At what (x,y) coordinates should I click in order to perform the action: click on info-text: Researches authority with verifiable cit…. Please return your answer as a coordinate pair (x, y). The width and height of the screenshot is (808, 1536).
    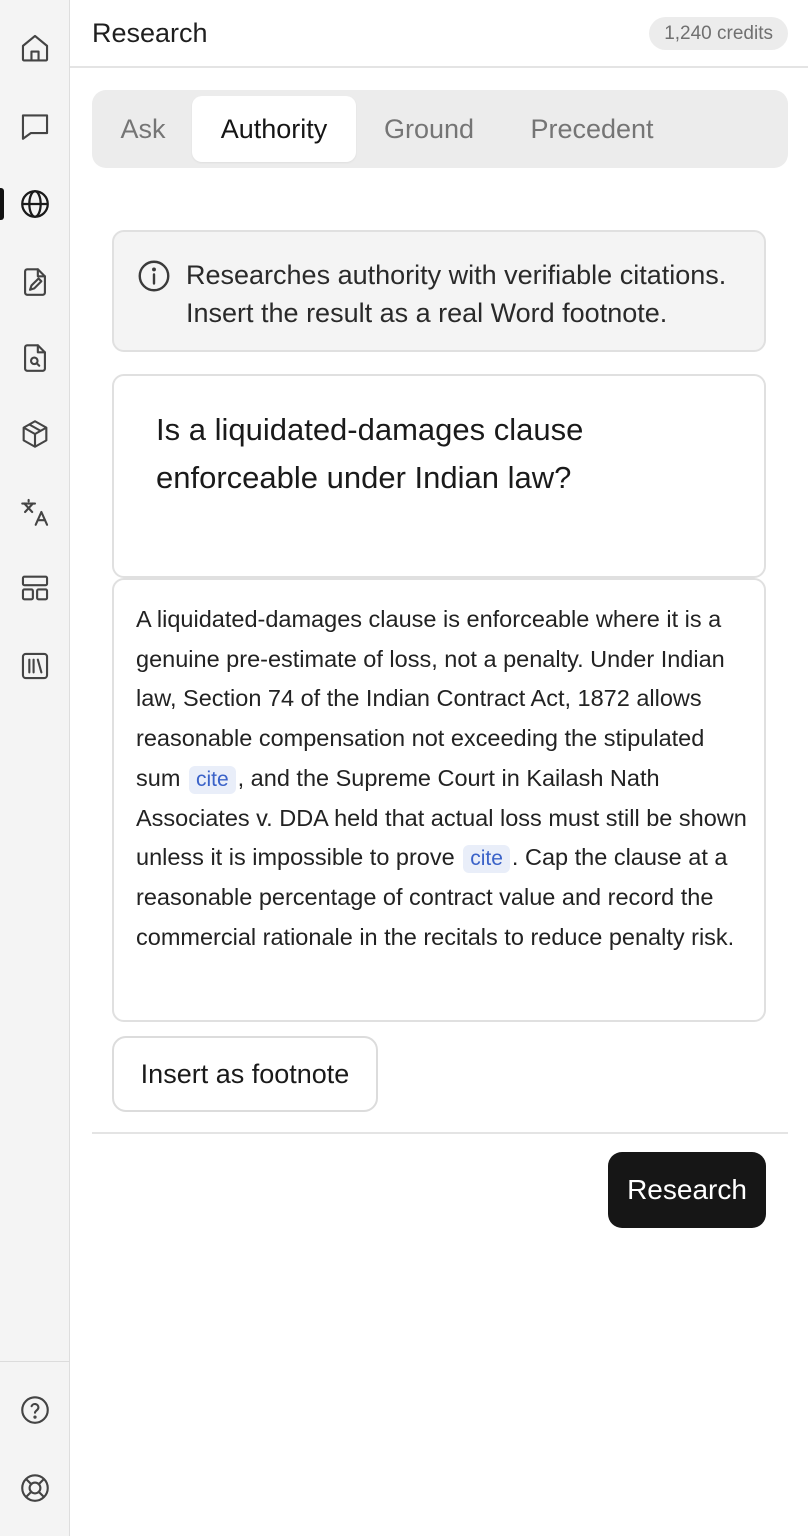
    Looking at the image, I should click on (456, 294).